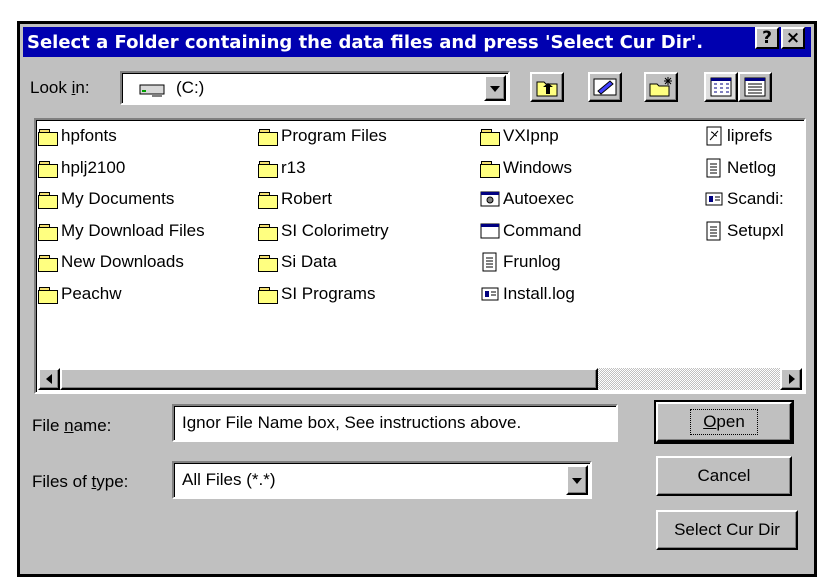 The width and height of the screenshot is (821, 579). I want to click on list-item: Autoexec, so click(527, 199).